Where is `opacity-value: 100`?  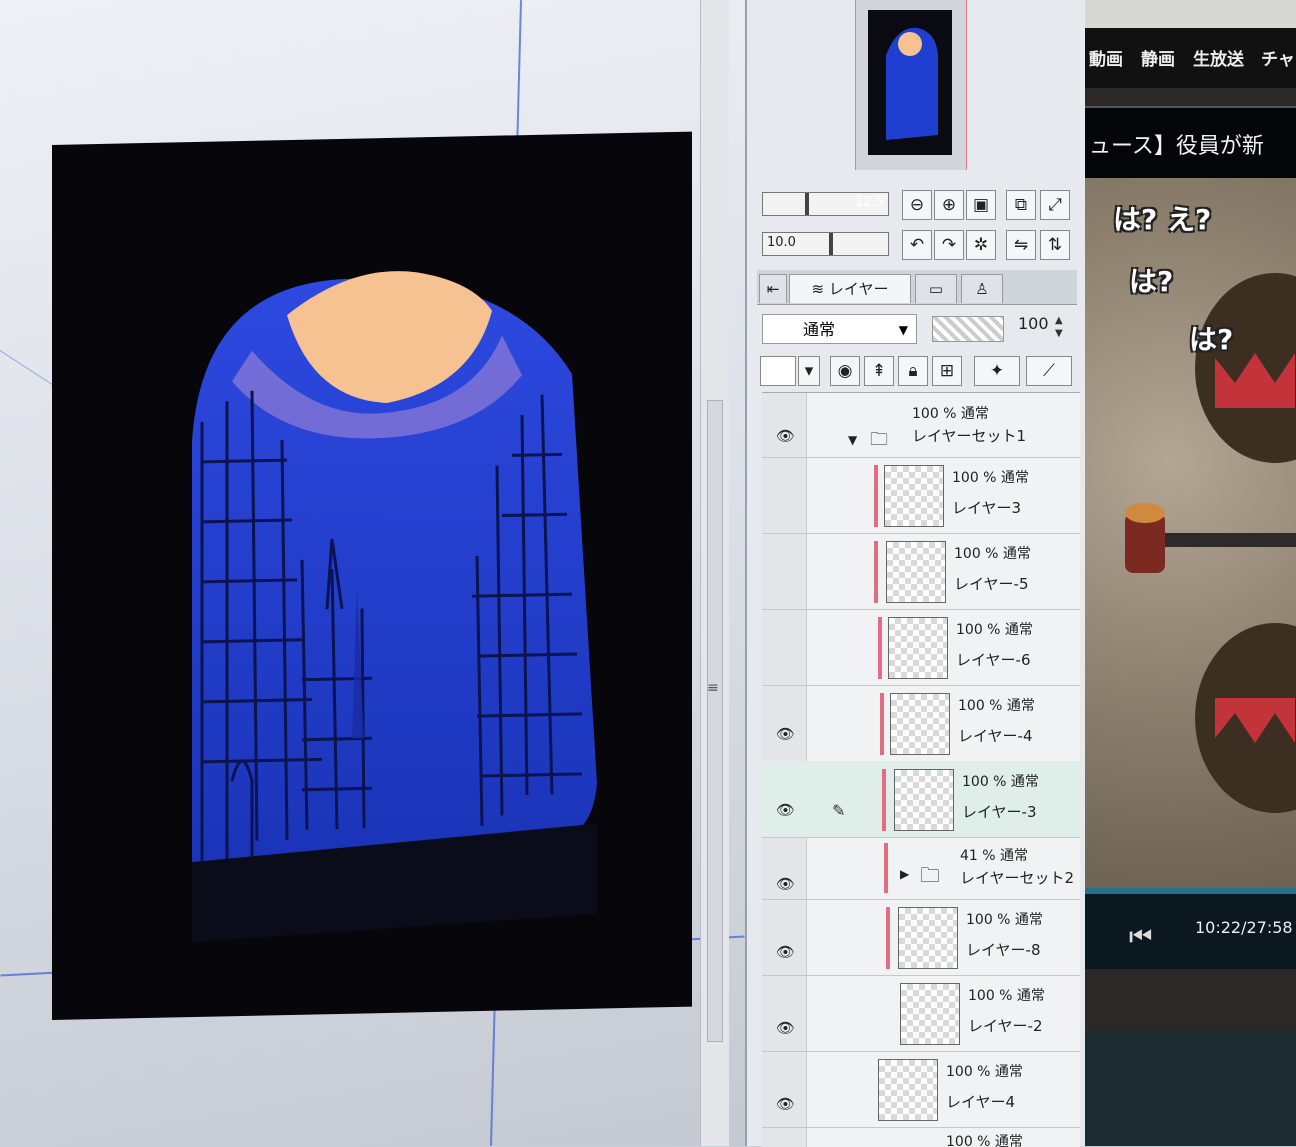
opacity-value: 100 is located at coordinates (1033, 323).